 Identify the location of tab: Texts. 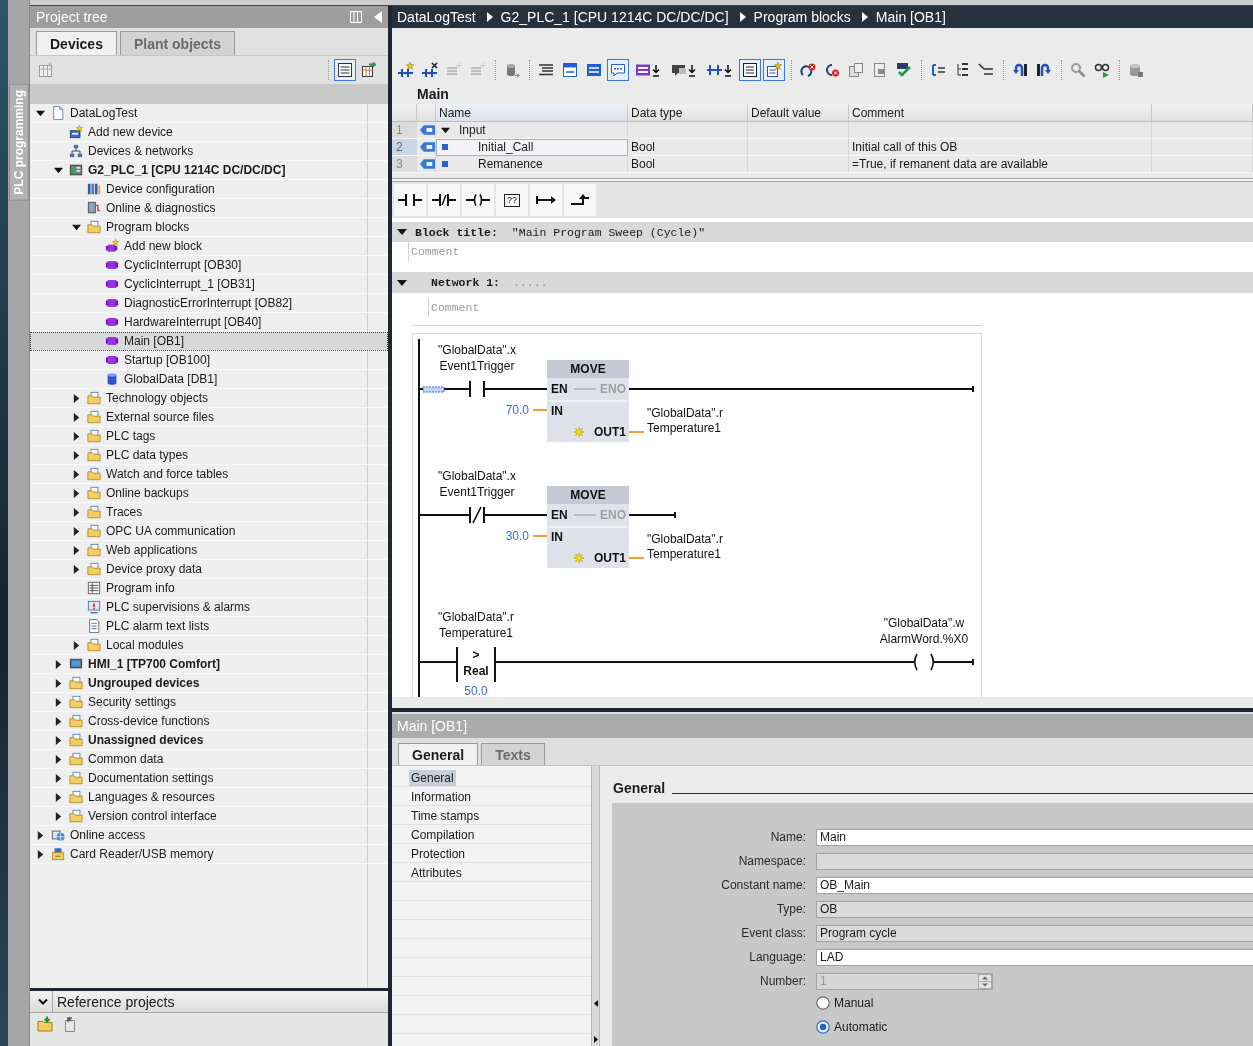
(513, 754).